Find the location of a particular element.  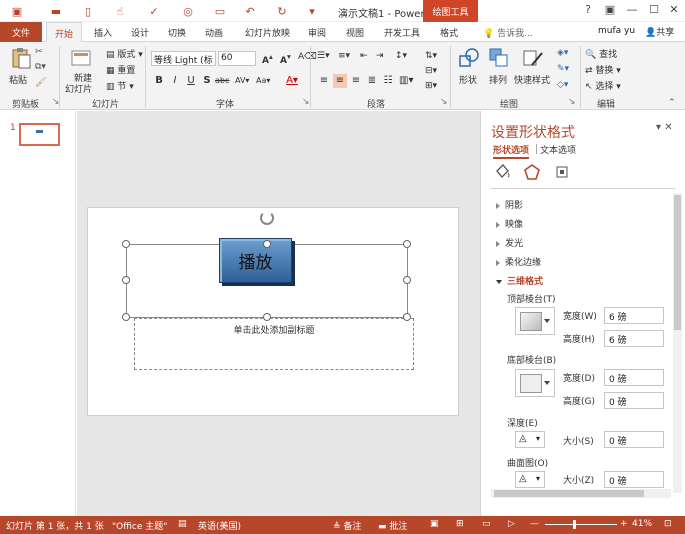

clear-format-icon: A⌫ is located at coordinates (307, 57).